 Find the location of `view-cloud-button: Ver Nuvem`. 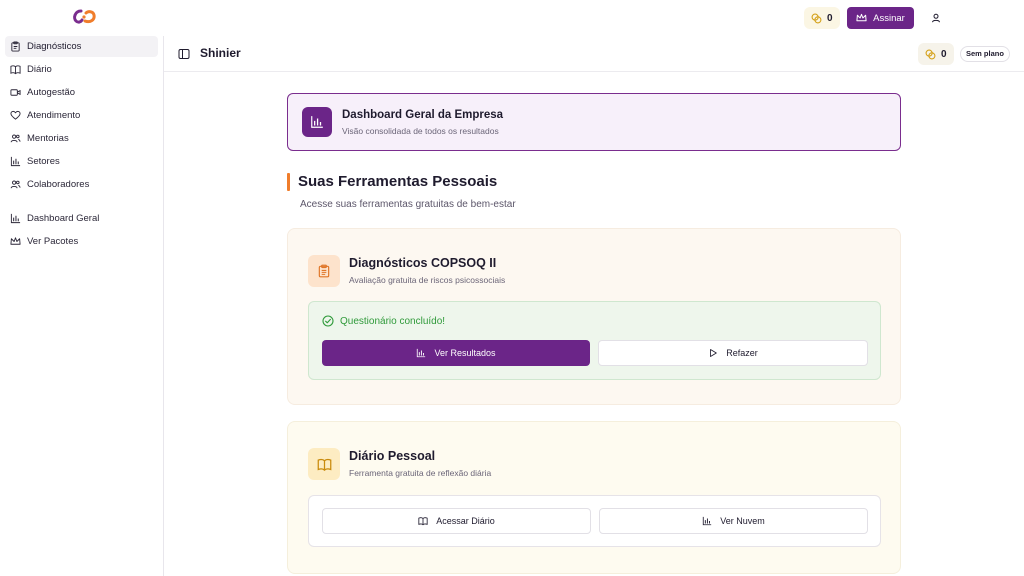

view-cloud-button: Ver Nuvem is located at coordinates (733, 521).